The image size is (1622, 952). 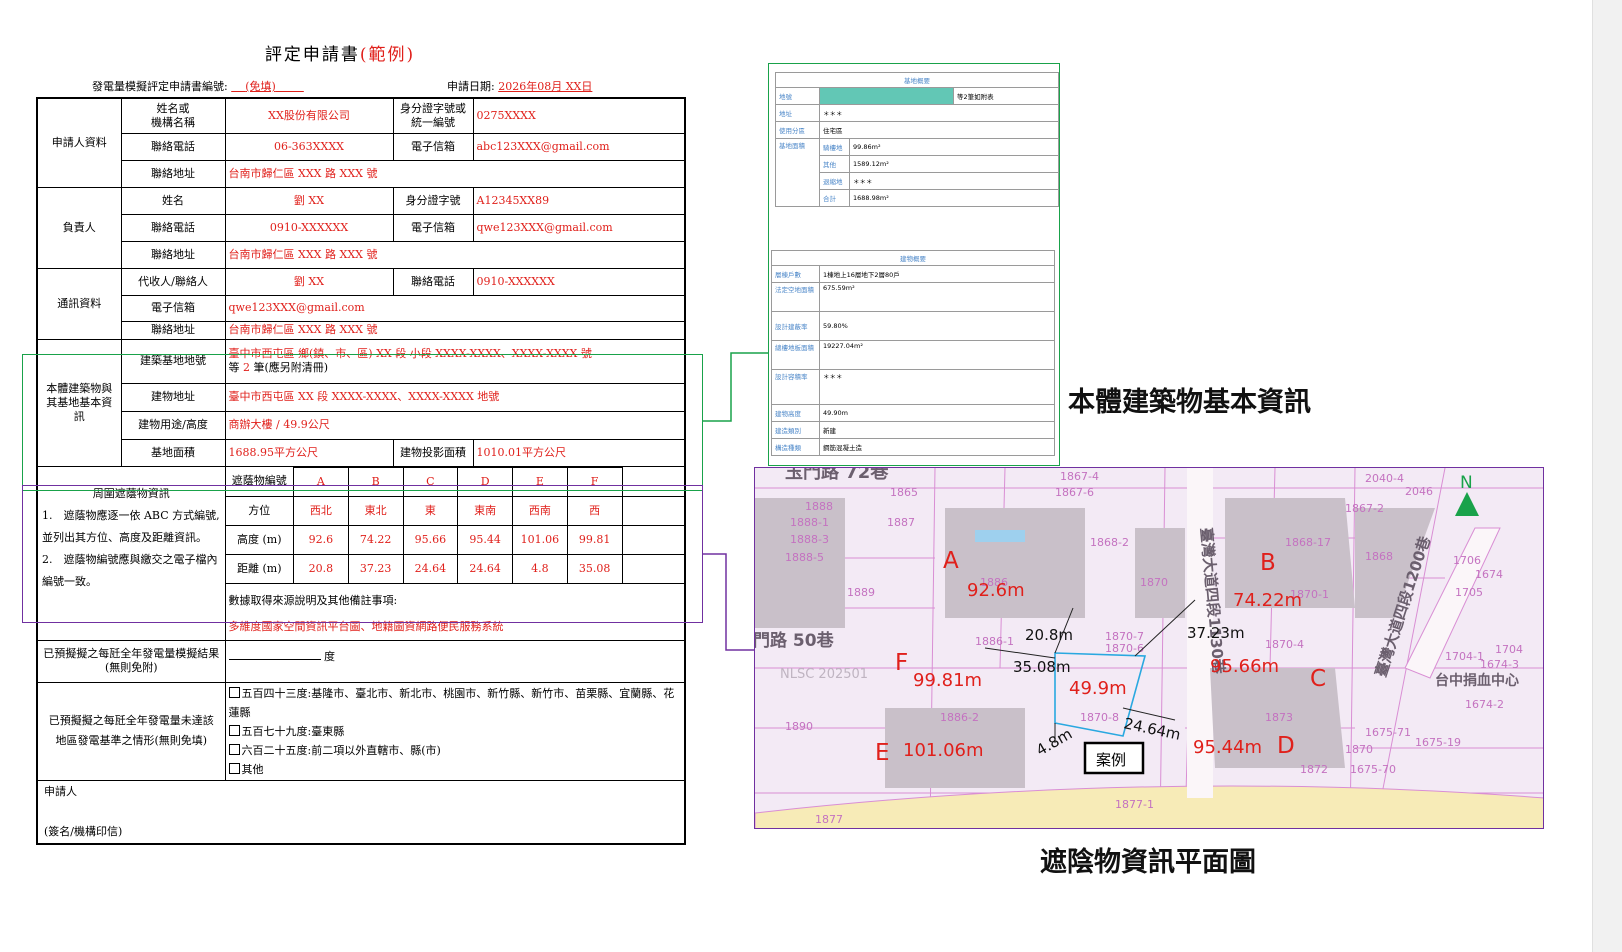 What do you see at coordinates (1484, 704) in the screenshot?
I see `parcel-label: 1674-2` at bounding box center [1484, 704].